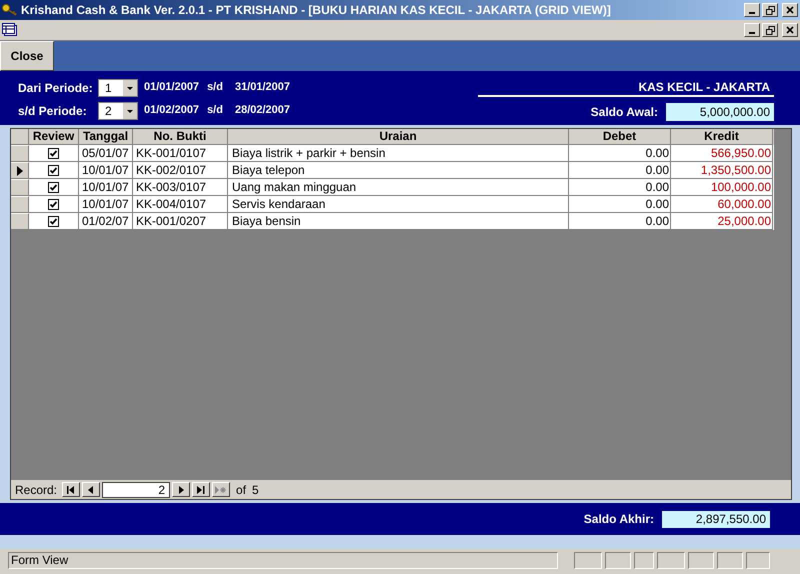 This screenshot has width=800, height=574. I want to click on period-end-date: 31/01/2007, so click(262, 88).